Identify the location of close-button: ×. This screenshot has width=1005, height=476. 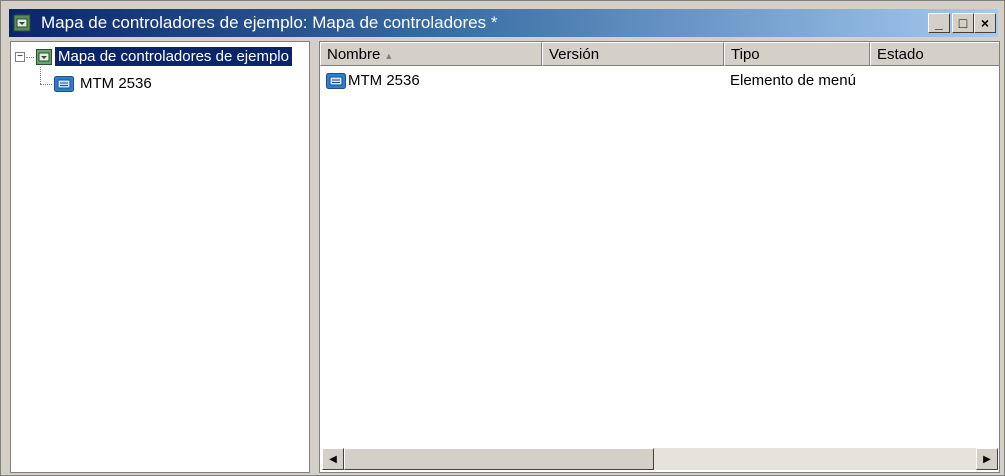
(985, 23).